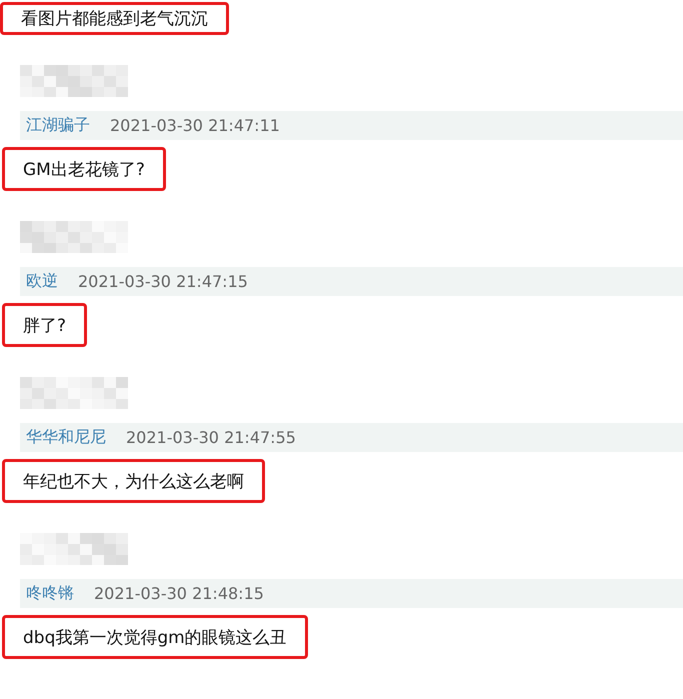 The height and width of the screenshot is (699, 683). What do you see at coordinates (45, 325) in the screenshot?
I see `comment-text: 胖了?` at bounding box center [45, 325].